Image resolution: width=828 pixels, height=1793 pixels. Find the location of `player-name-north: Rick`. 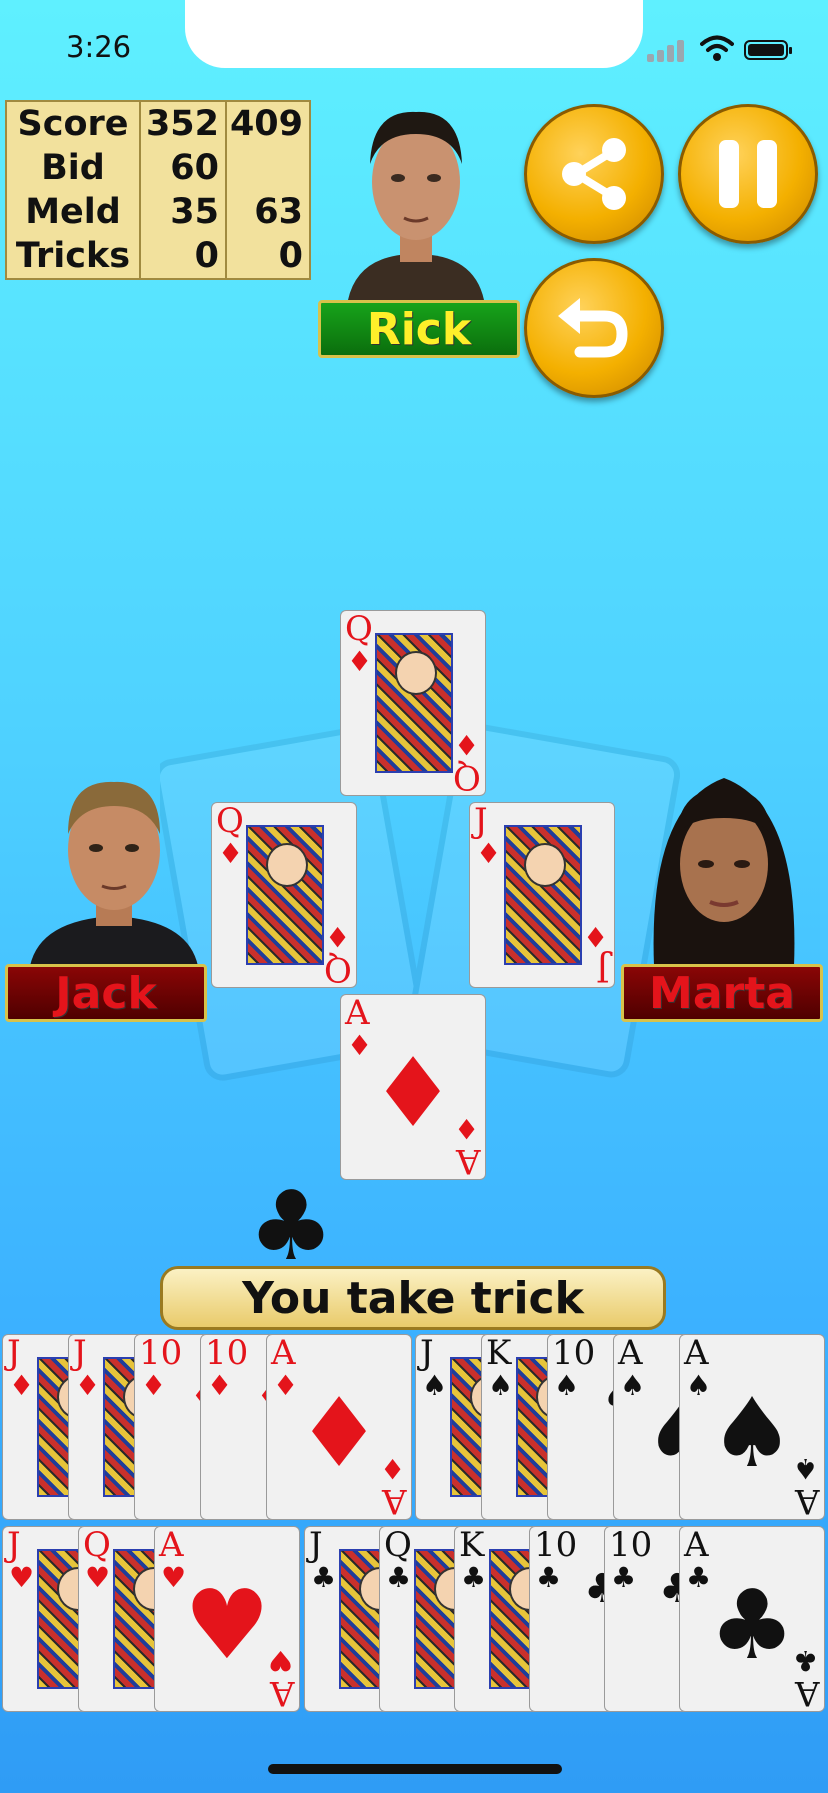

player-name-north: Rick is located at coordinates (419, 329).